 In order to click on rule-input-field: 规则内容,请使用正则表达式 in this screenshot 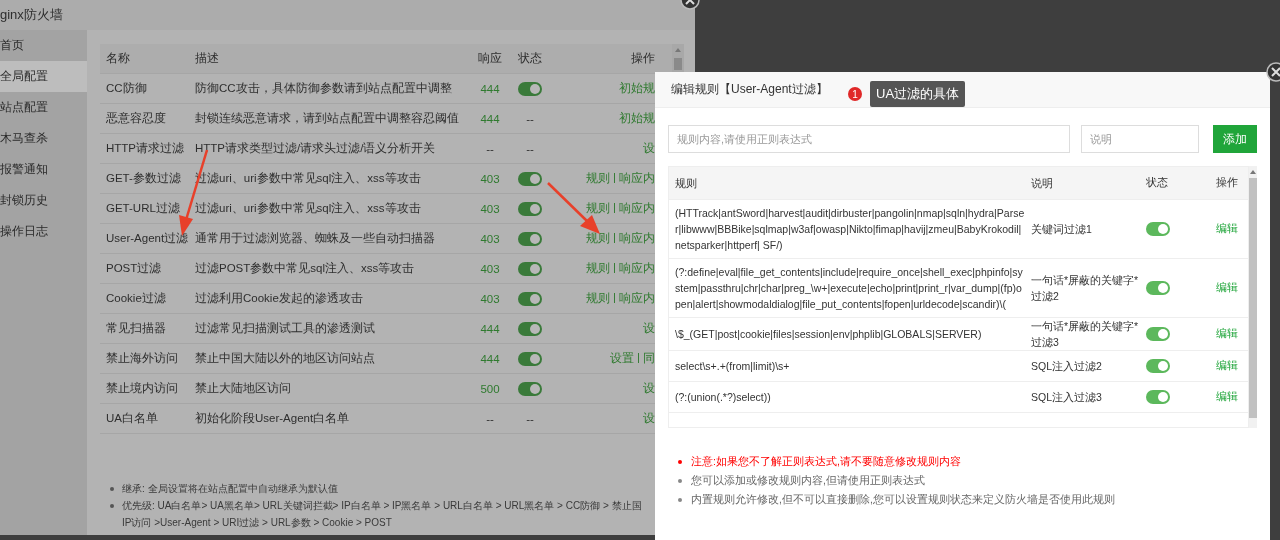, I will do `click(869, 139)`.